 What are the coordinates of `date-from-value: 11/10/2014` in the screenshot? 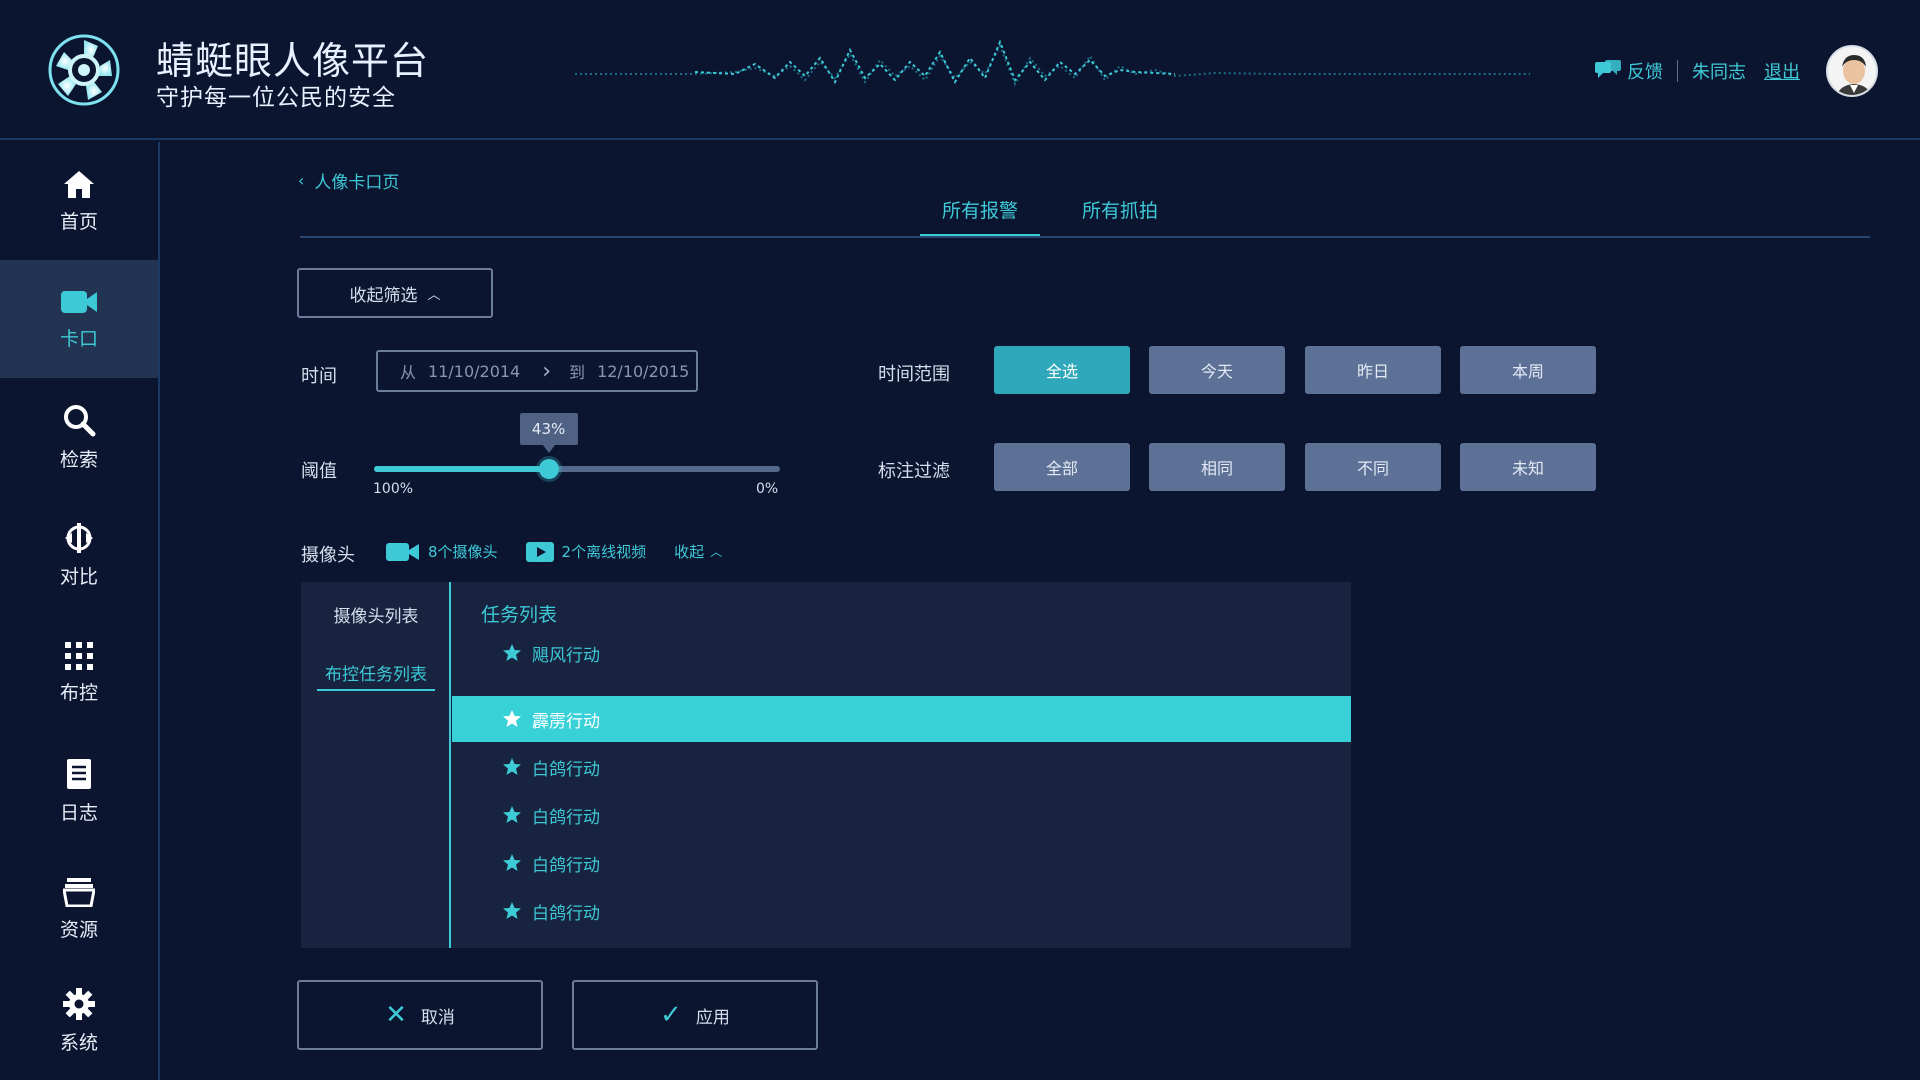 It's located at (474, 371).